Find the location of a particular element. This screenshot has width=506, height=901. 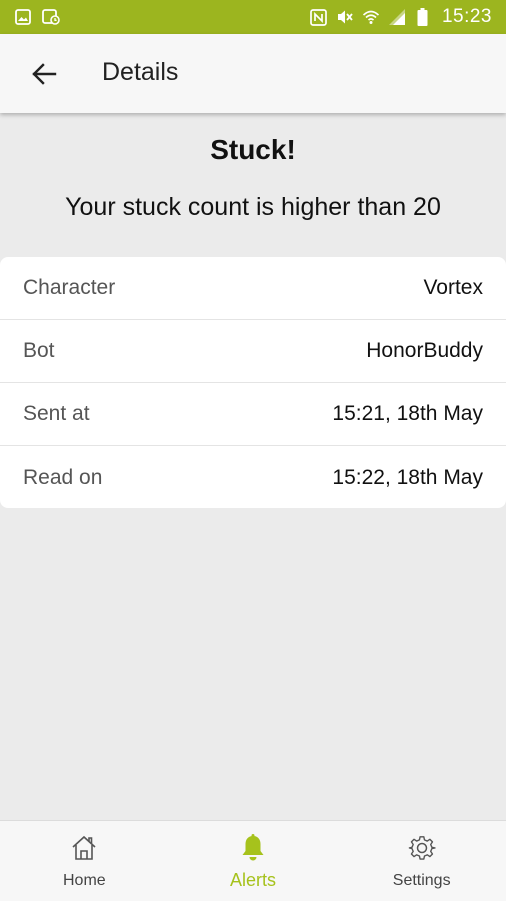

detail-label: Bot is located at coordinates (39, 350).